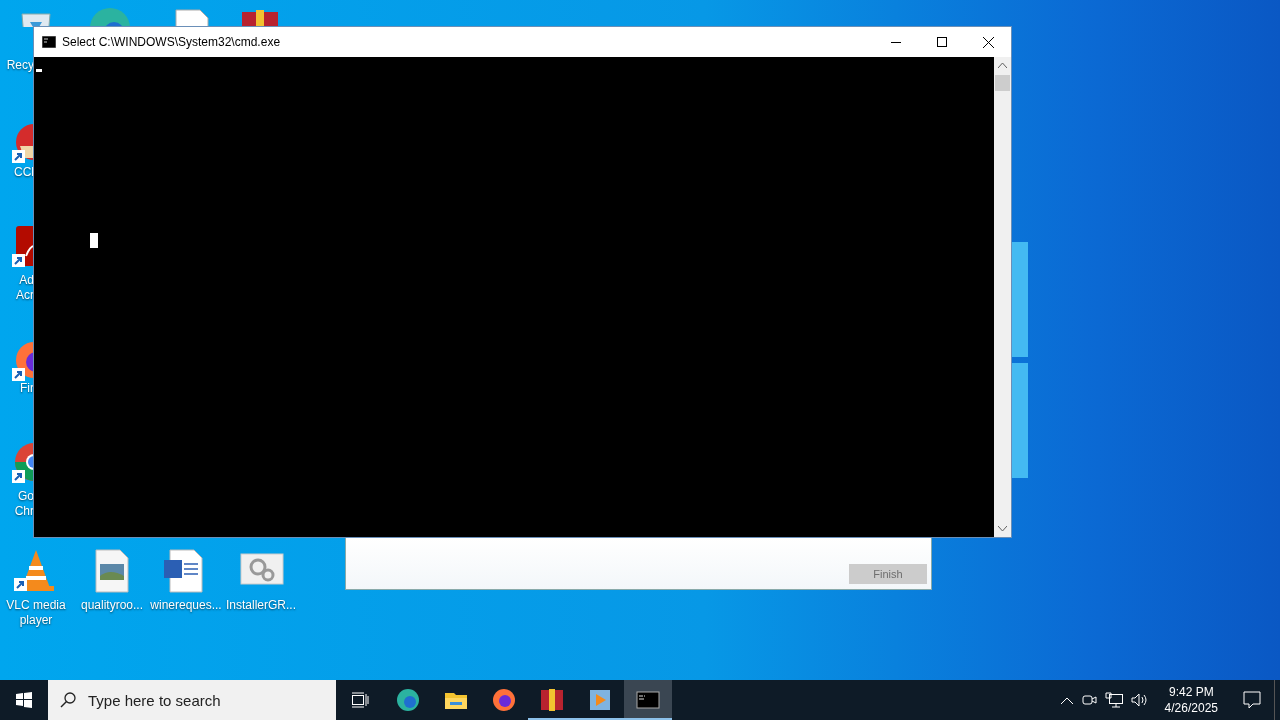  What do you see at coordinates (552, 700) in the screenshot?
I see `archive-icon` at bounding box center [552, 700].